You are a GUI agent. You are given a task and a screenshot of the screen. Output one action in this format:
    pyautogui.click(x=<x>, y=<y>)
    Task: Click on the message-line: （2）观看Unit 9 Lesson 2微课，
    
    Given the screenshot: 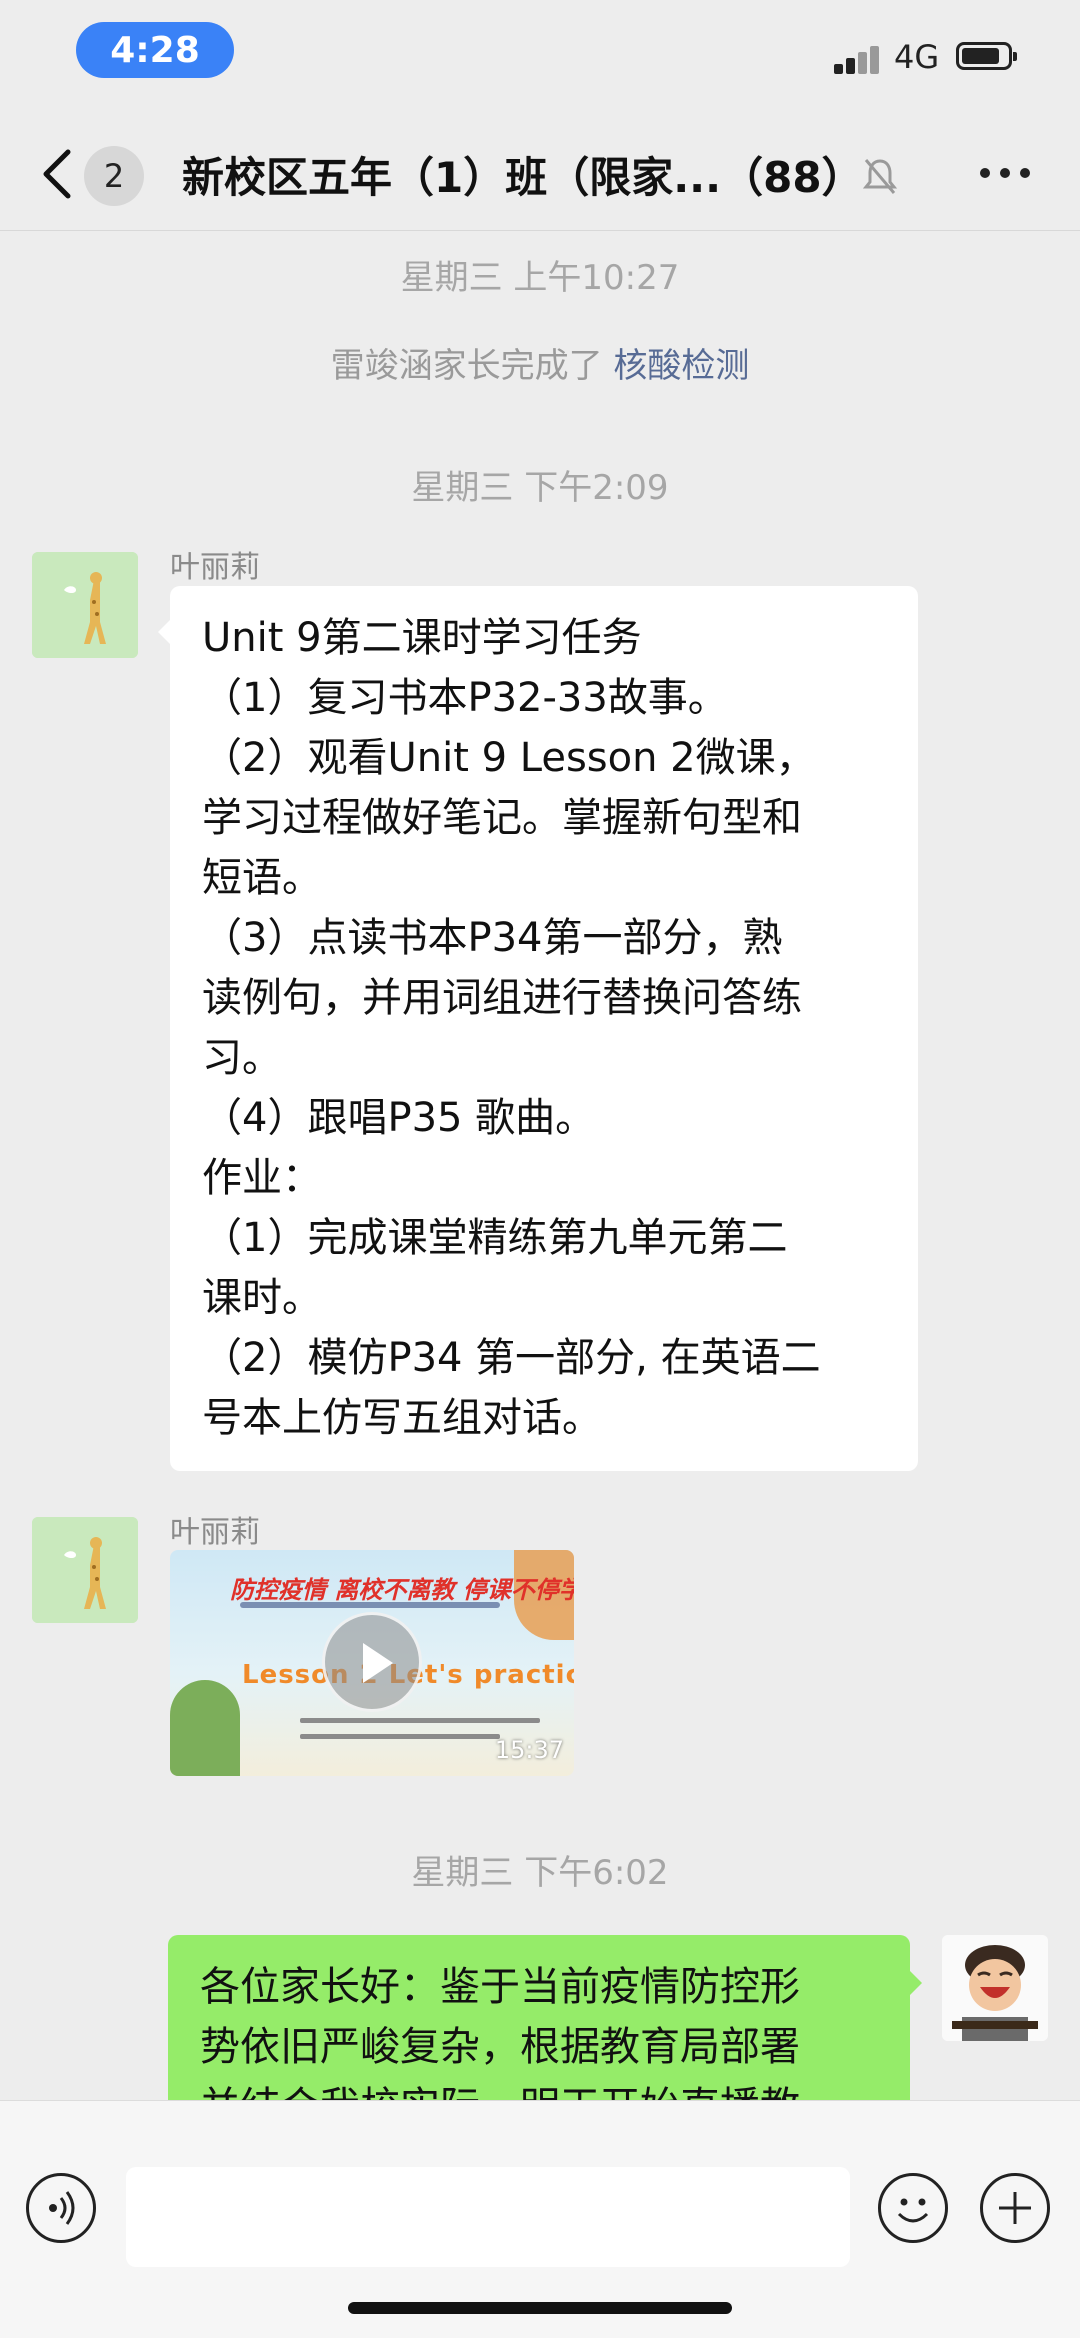 What is the action you would take?
    pyautogui.click(x=509, y=758)
    